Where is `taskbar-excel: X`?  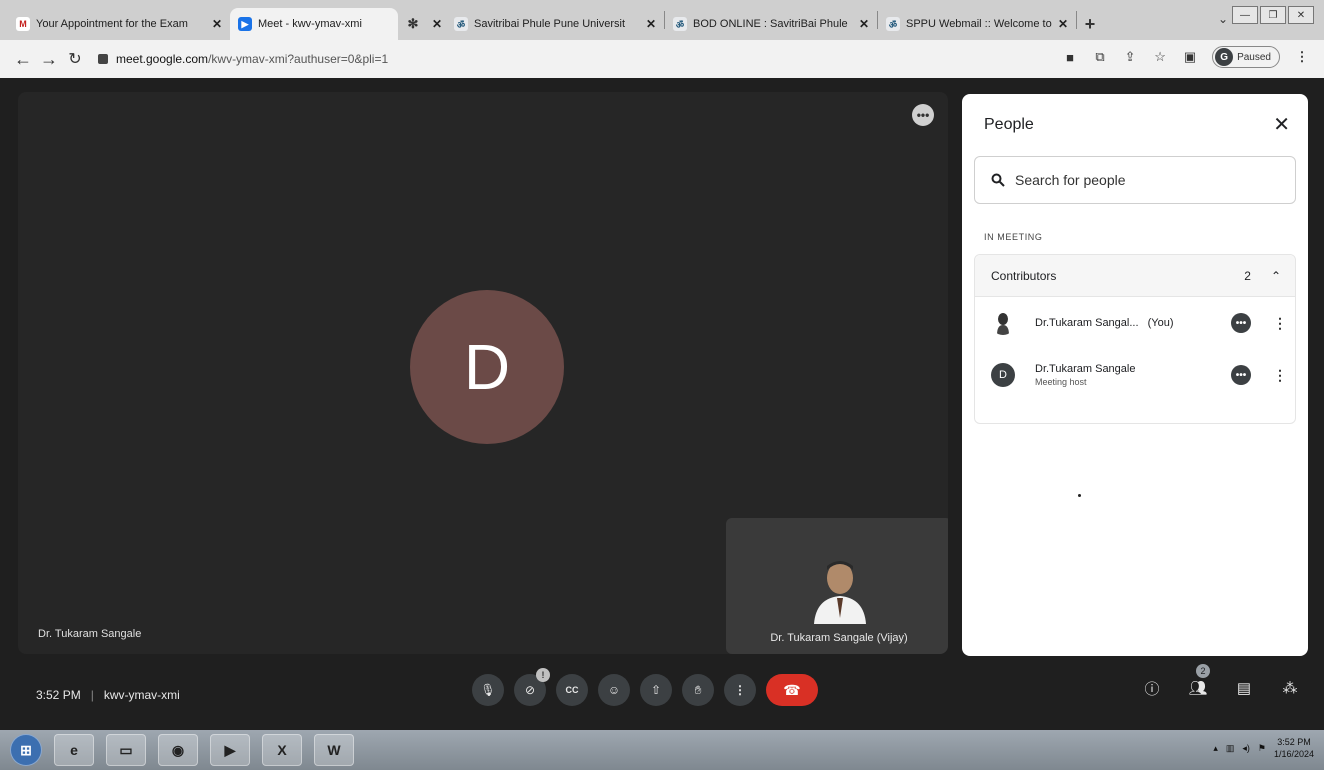
taskbar-excel: X is located at coordinates (282, 750).